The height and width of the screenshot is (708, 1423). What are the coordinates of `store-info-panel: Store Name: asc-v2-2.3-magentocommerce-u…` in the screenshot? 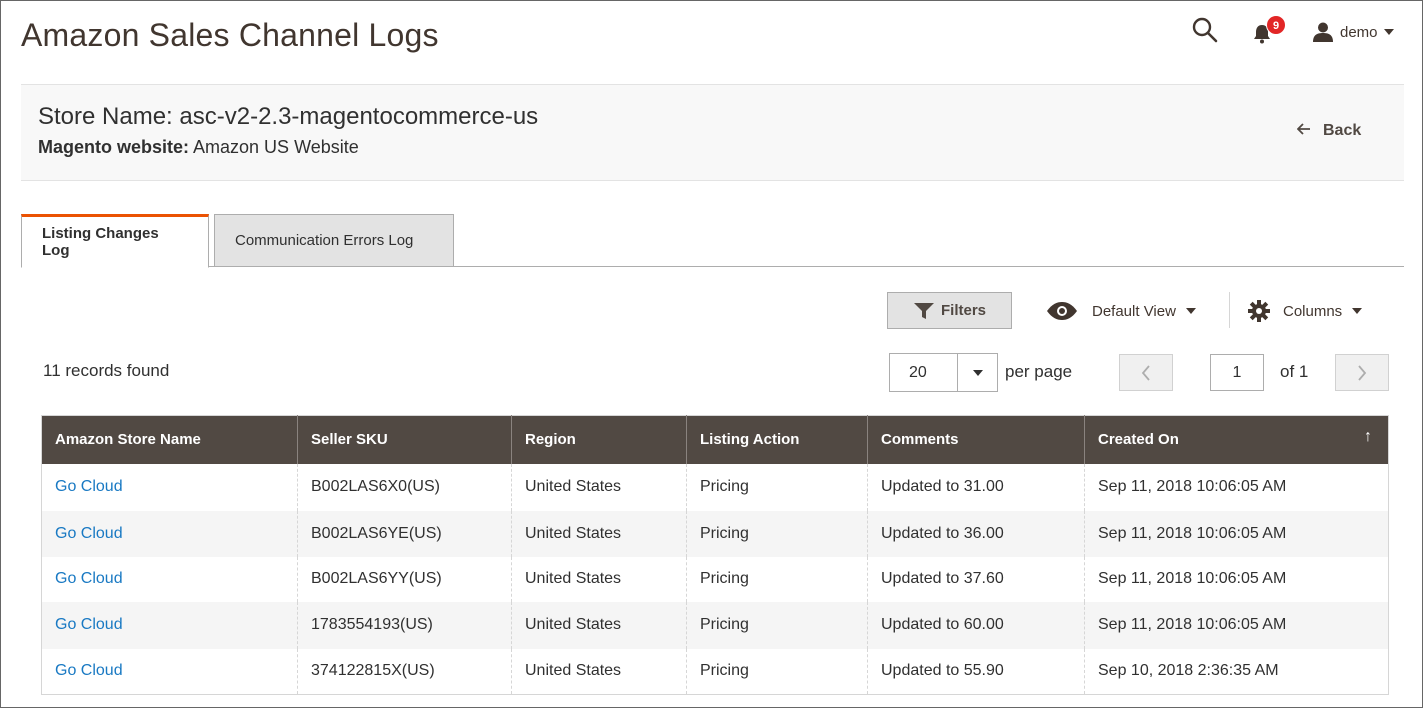 It's located at (712, 132).